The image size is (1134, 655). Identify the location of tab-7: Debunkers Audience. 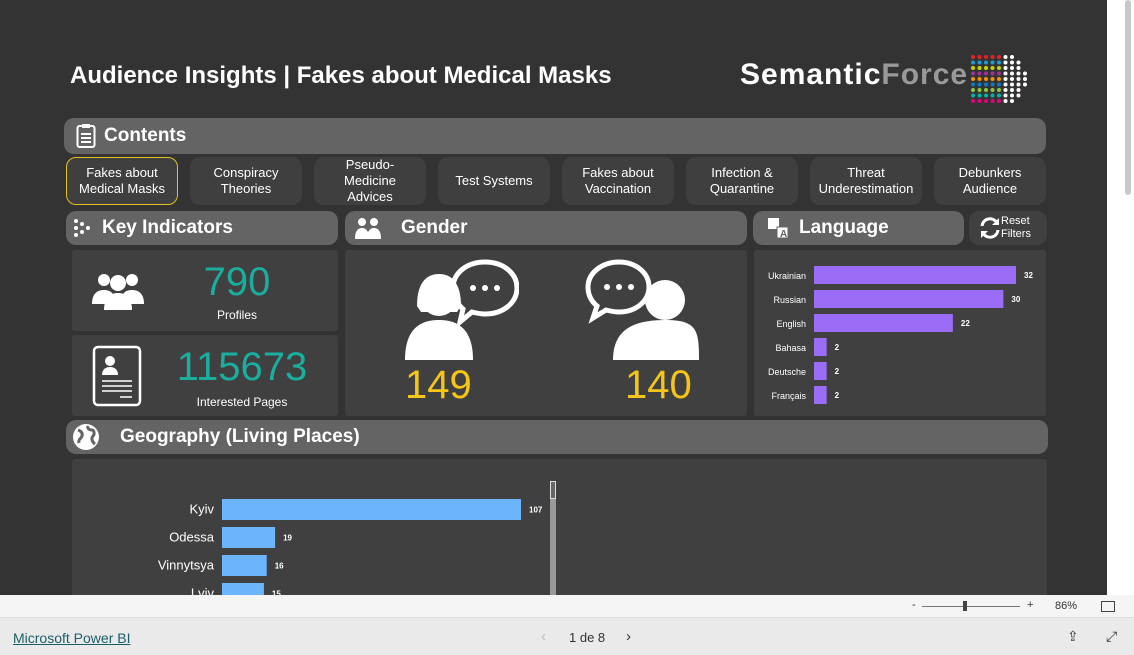
(990, 181).